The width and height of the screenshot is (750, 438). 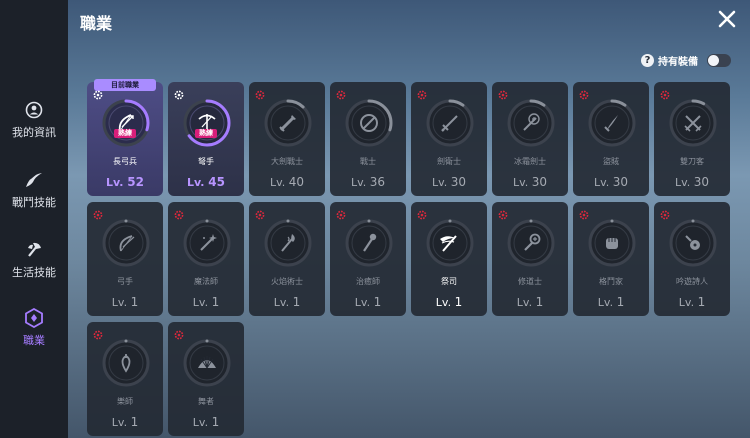 I want to click on class-card: 舞者 Lv. 1, so click(x=206, y=379).